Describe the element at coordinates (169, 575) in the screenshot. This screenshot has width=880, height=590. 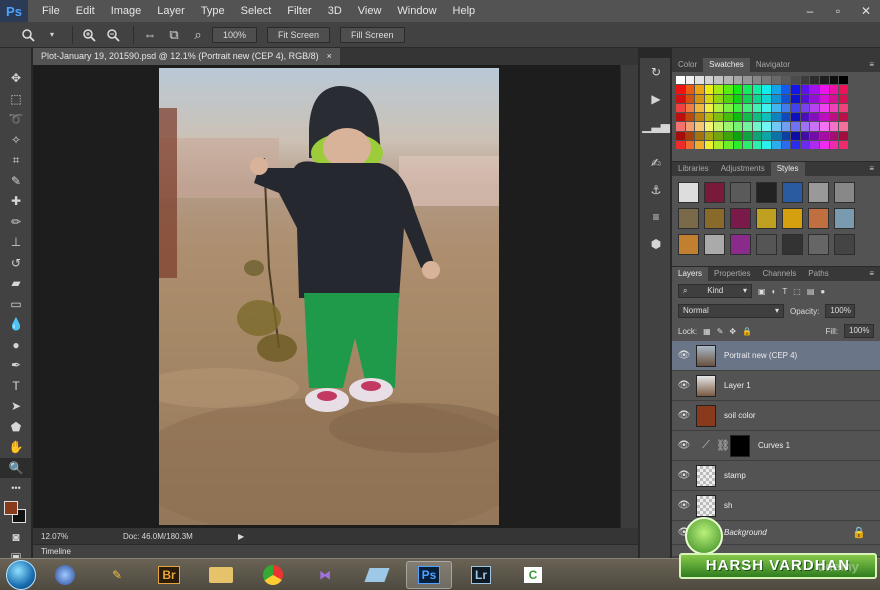
I see `bridge-app-icon: Br` at that location.